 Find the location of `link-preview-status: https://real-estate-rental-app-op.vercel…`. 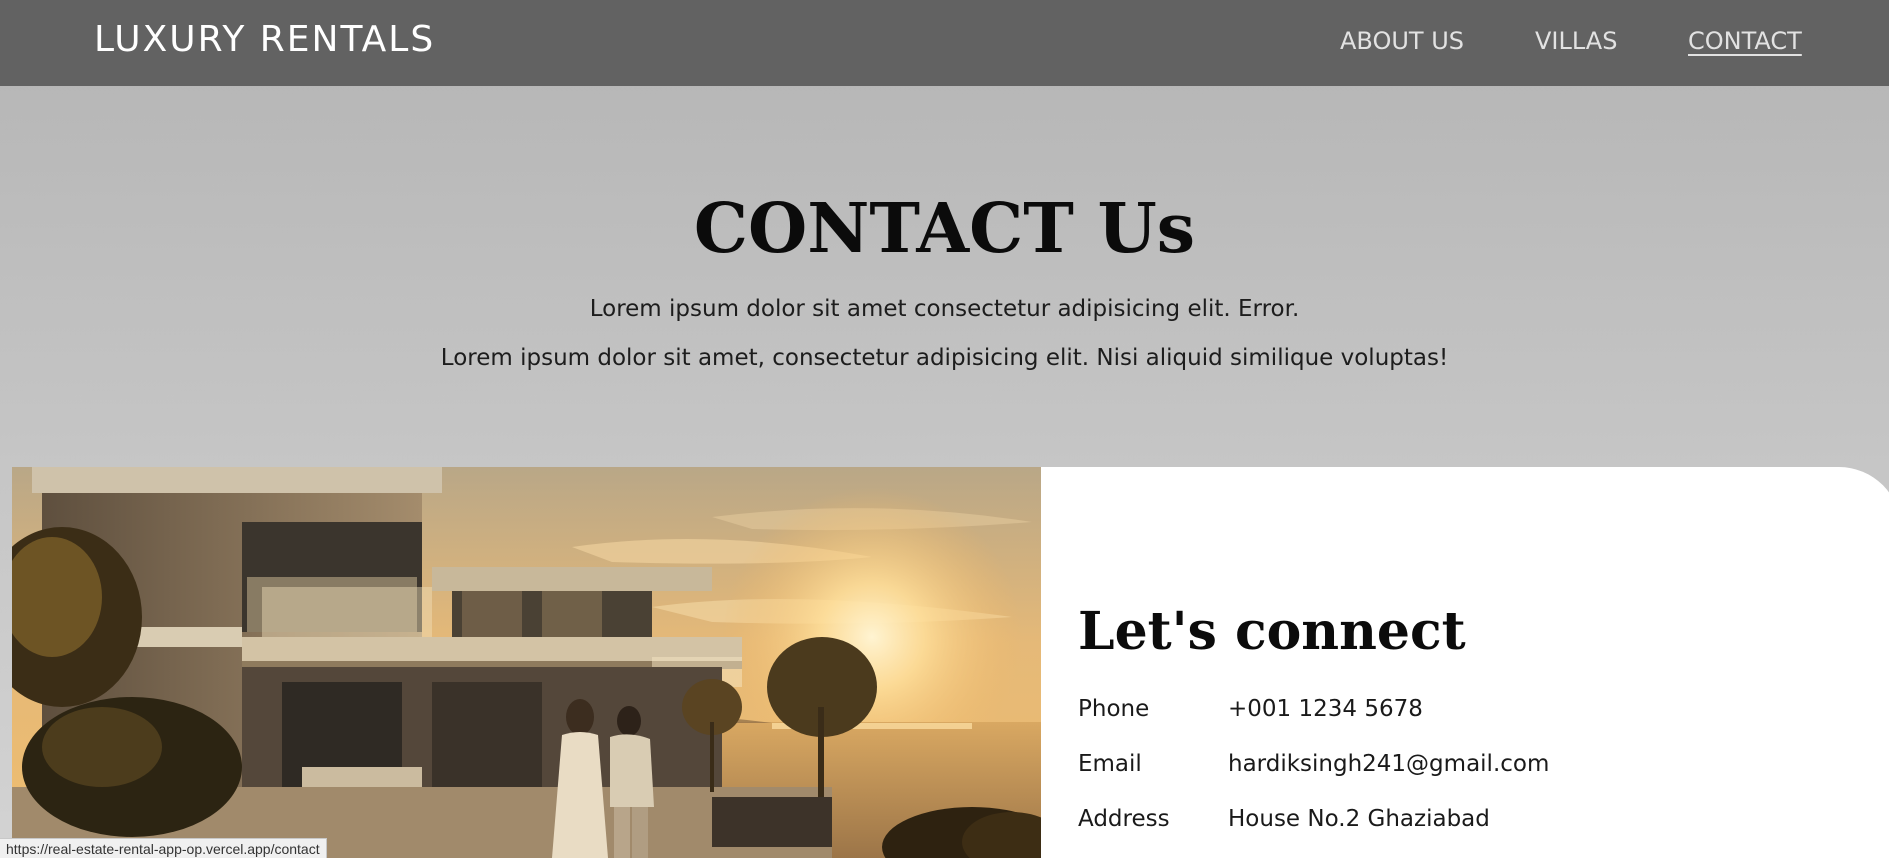

link-preview-status: https://real-estate-rental-app-op.vercel… is located at coordinates (163, 848).